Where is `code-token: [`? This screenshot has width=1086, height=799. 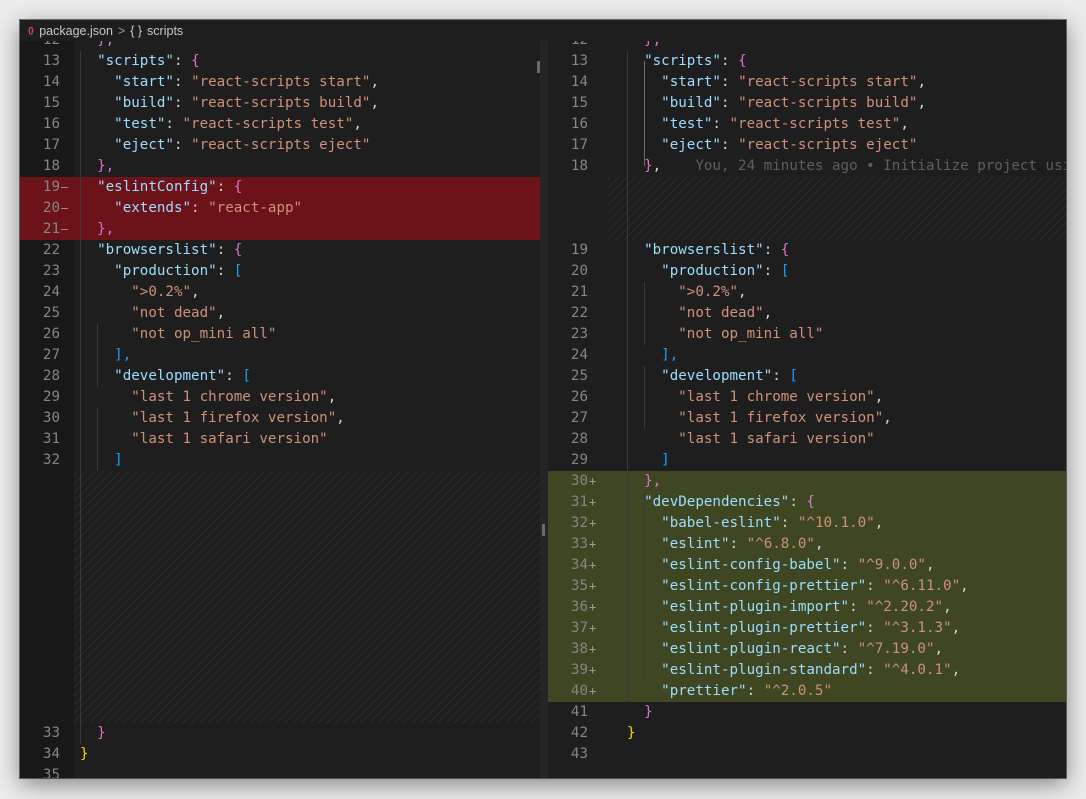 code-token: [ is located at coordinates (793, 376).